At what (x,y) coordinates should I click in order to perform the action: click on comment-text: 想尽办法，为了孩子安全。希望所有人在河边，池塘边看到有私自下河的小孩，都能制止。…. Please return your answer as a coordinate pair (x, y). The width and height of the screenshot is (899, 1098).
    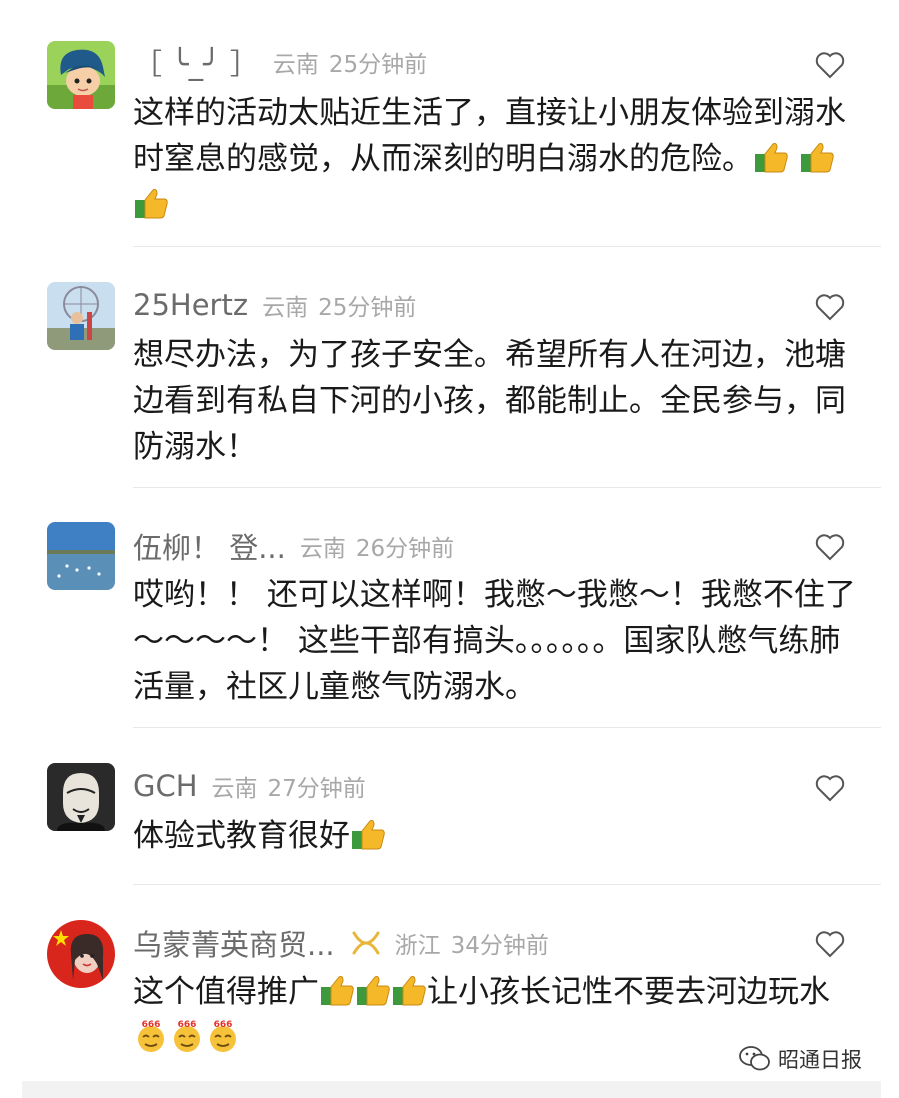
    Looking at the image, I should click on (489, 401).